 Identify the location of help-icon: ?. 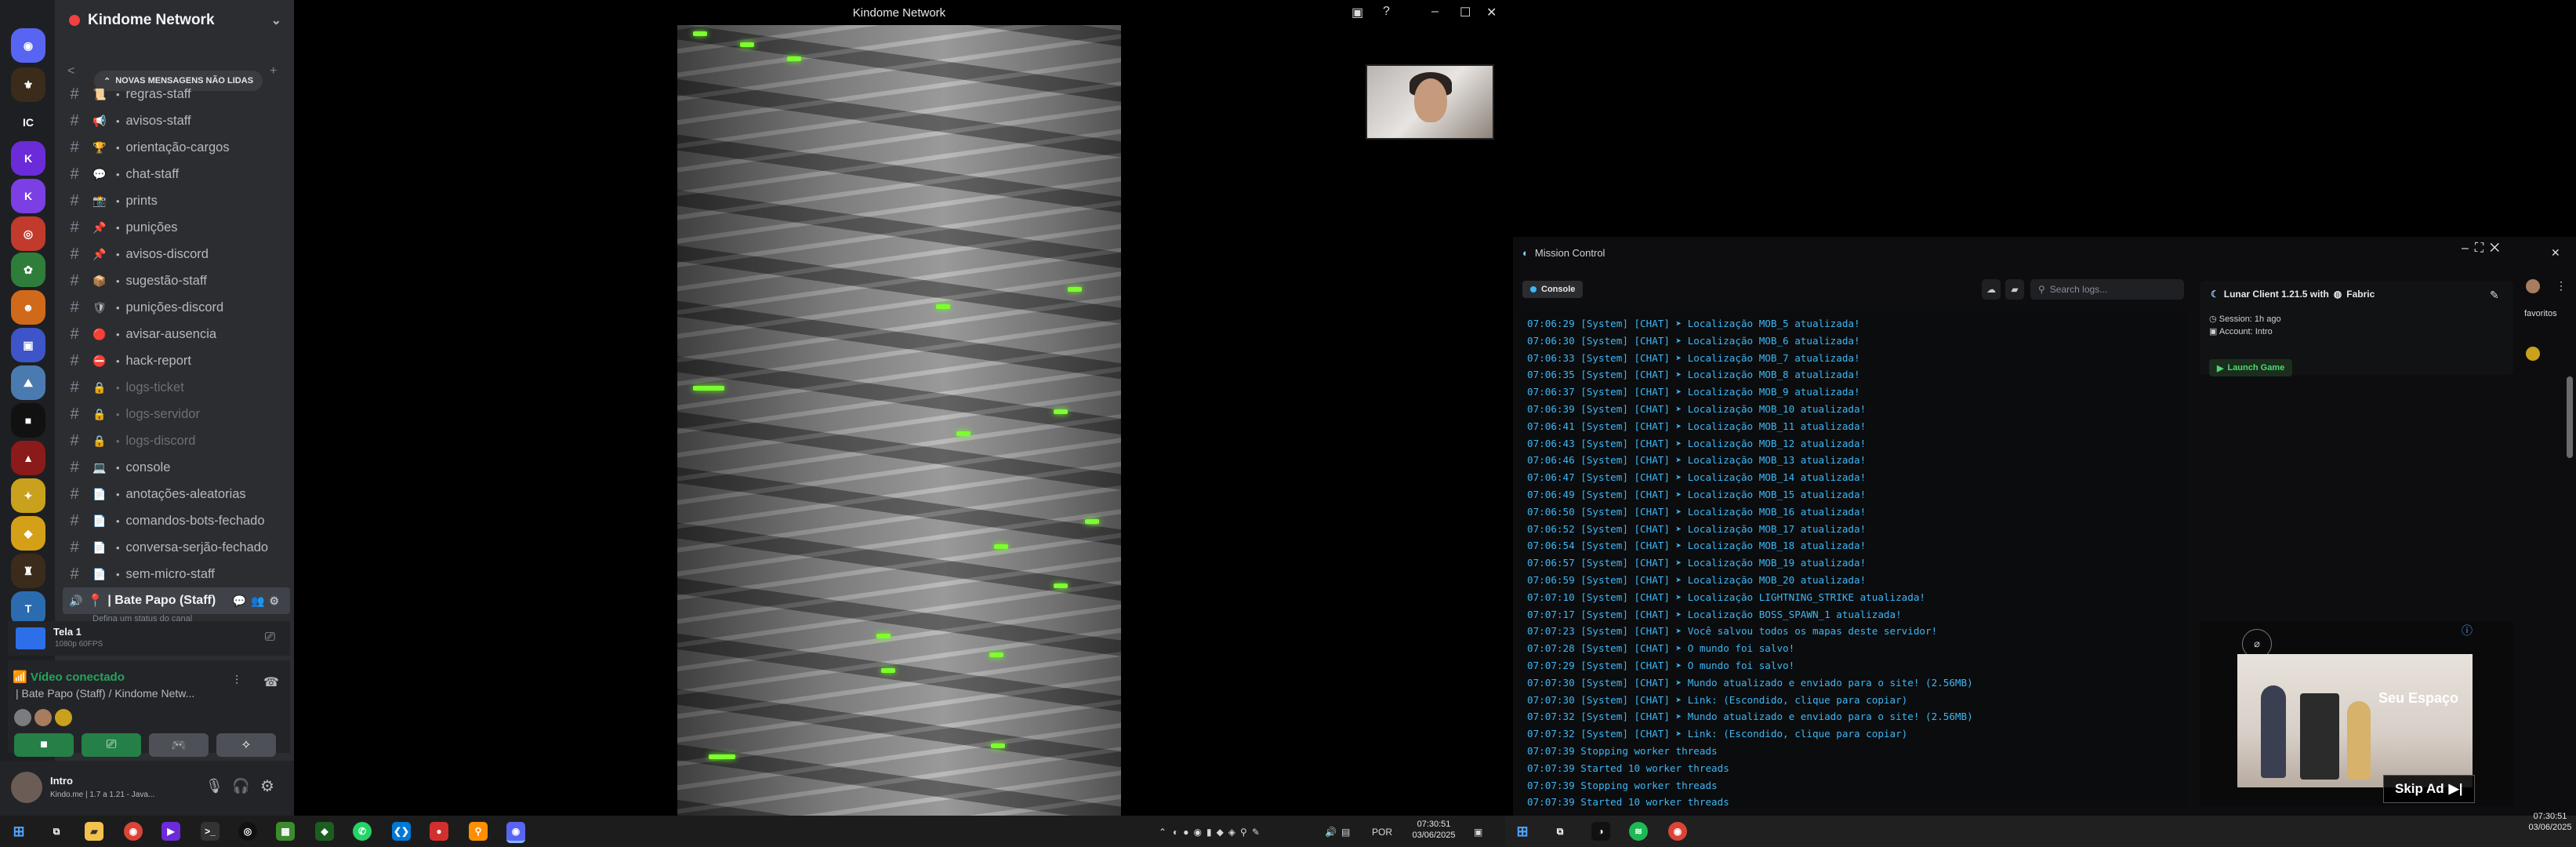
(1386, 12).